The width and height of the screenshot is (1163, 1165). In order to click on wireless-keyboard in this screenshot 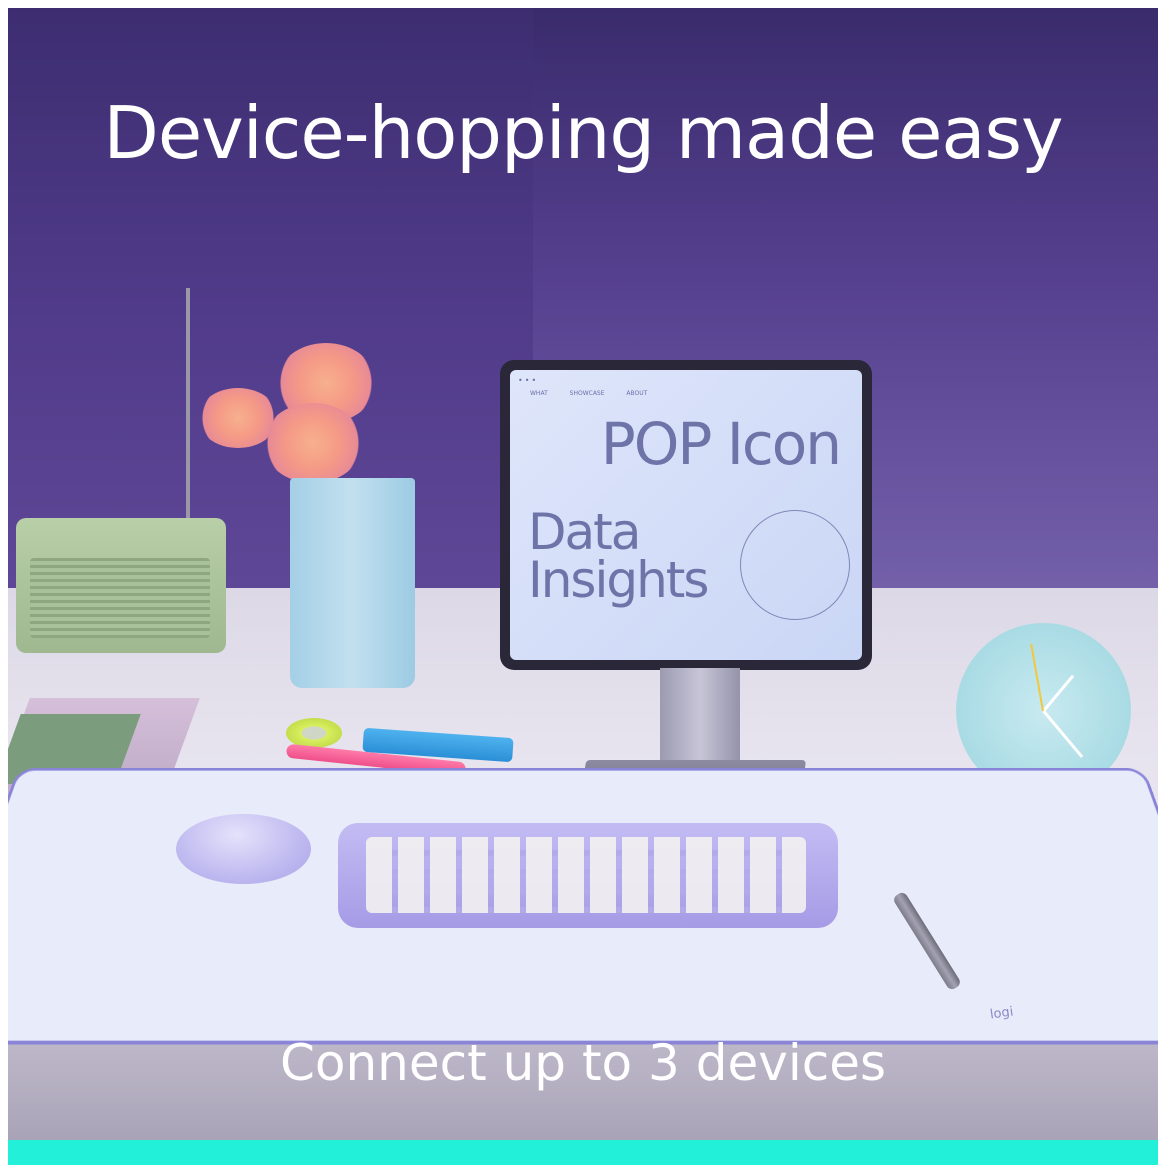, I will do `click(588, 875)`.